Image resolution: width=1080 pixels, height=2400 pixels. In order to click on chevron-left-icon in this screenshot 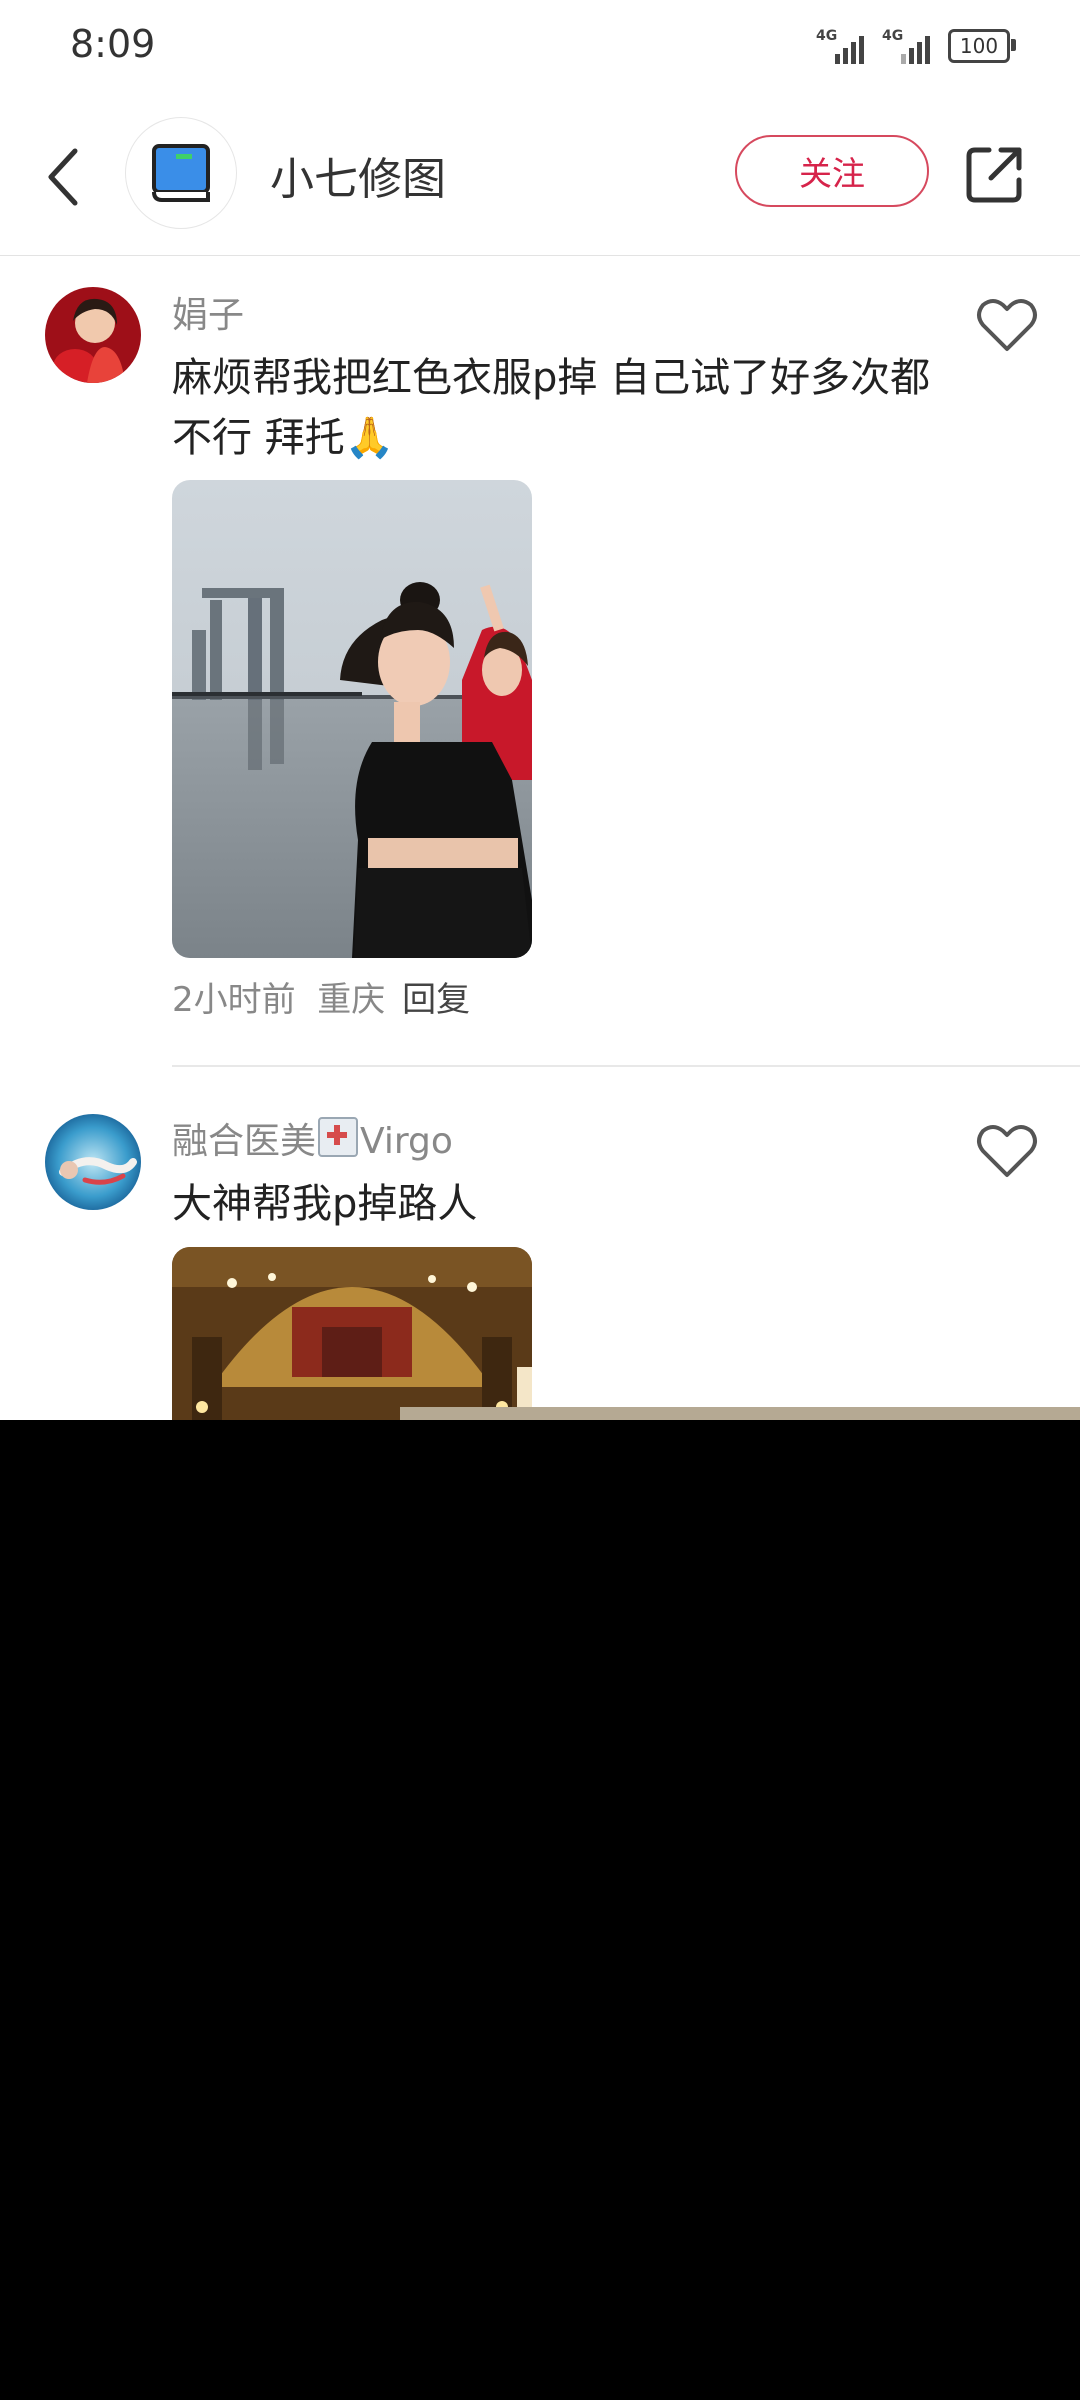, I will do `click(63, 177)`.